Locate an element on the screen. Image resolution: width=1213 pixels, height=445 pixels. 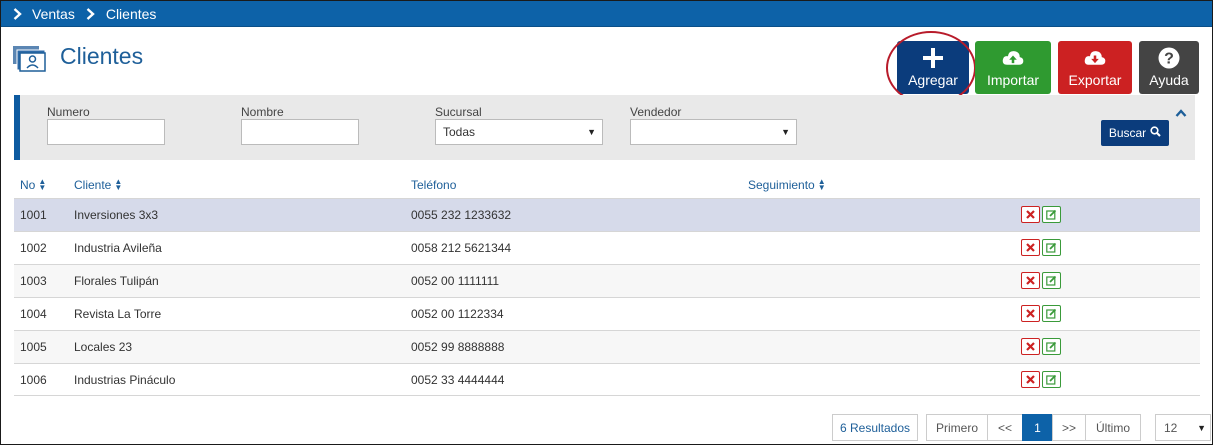
cell-telefono: 0052 00 1111111 is located at coordinates (455, 281).